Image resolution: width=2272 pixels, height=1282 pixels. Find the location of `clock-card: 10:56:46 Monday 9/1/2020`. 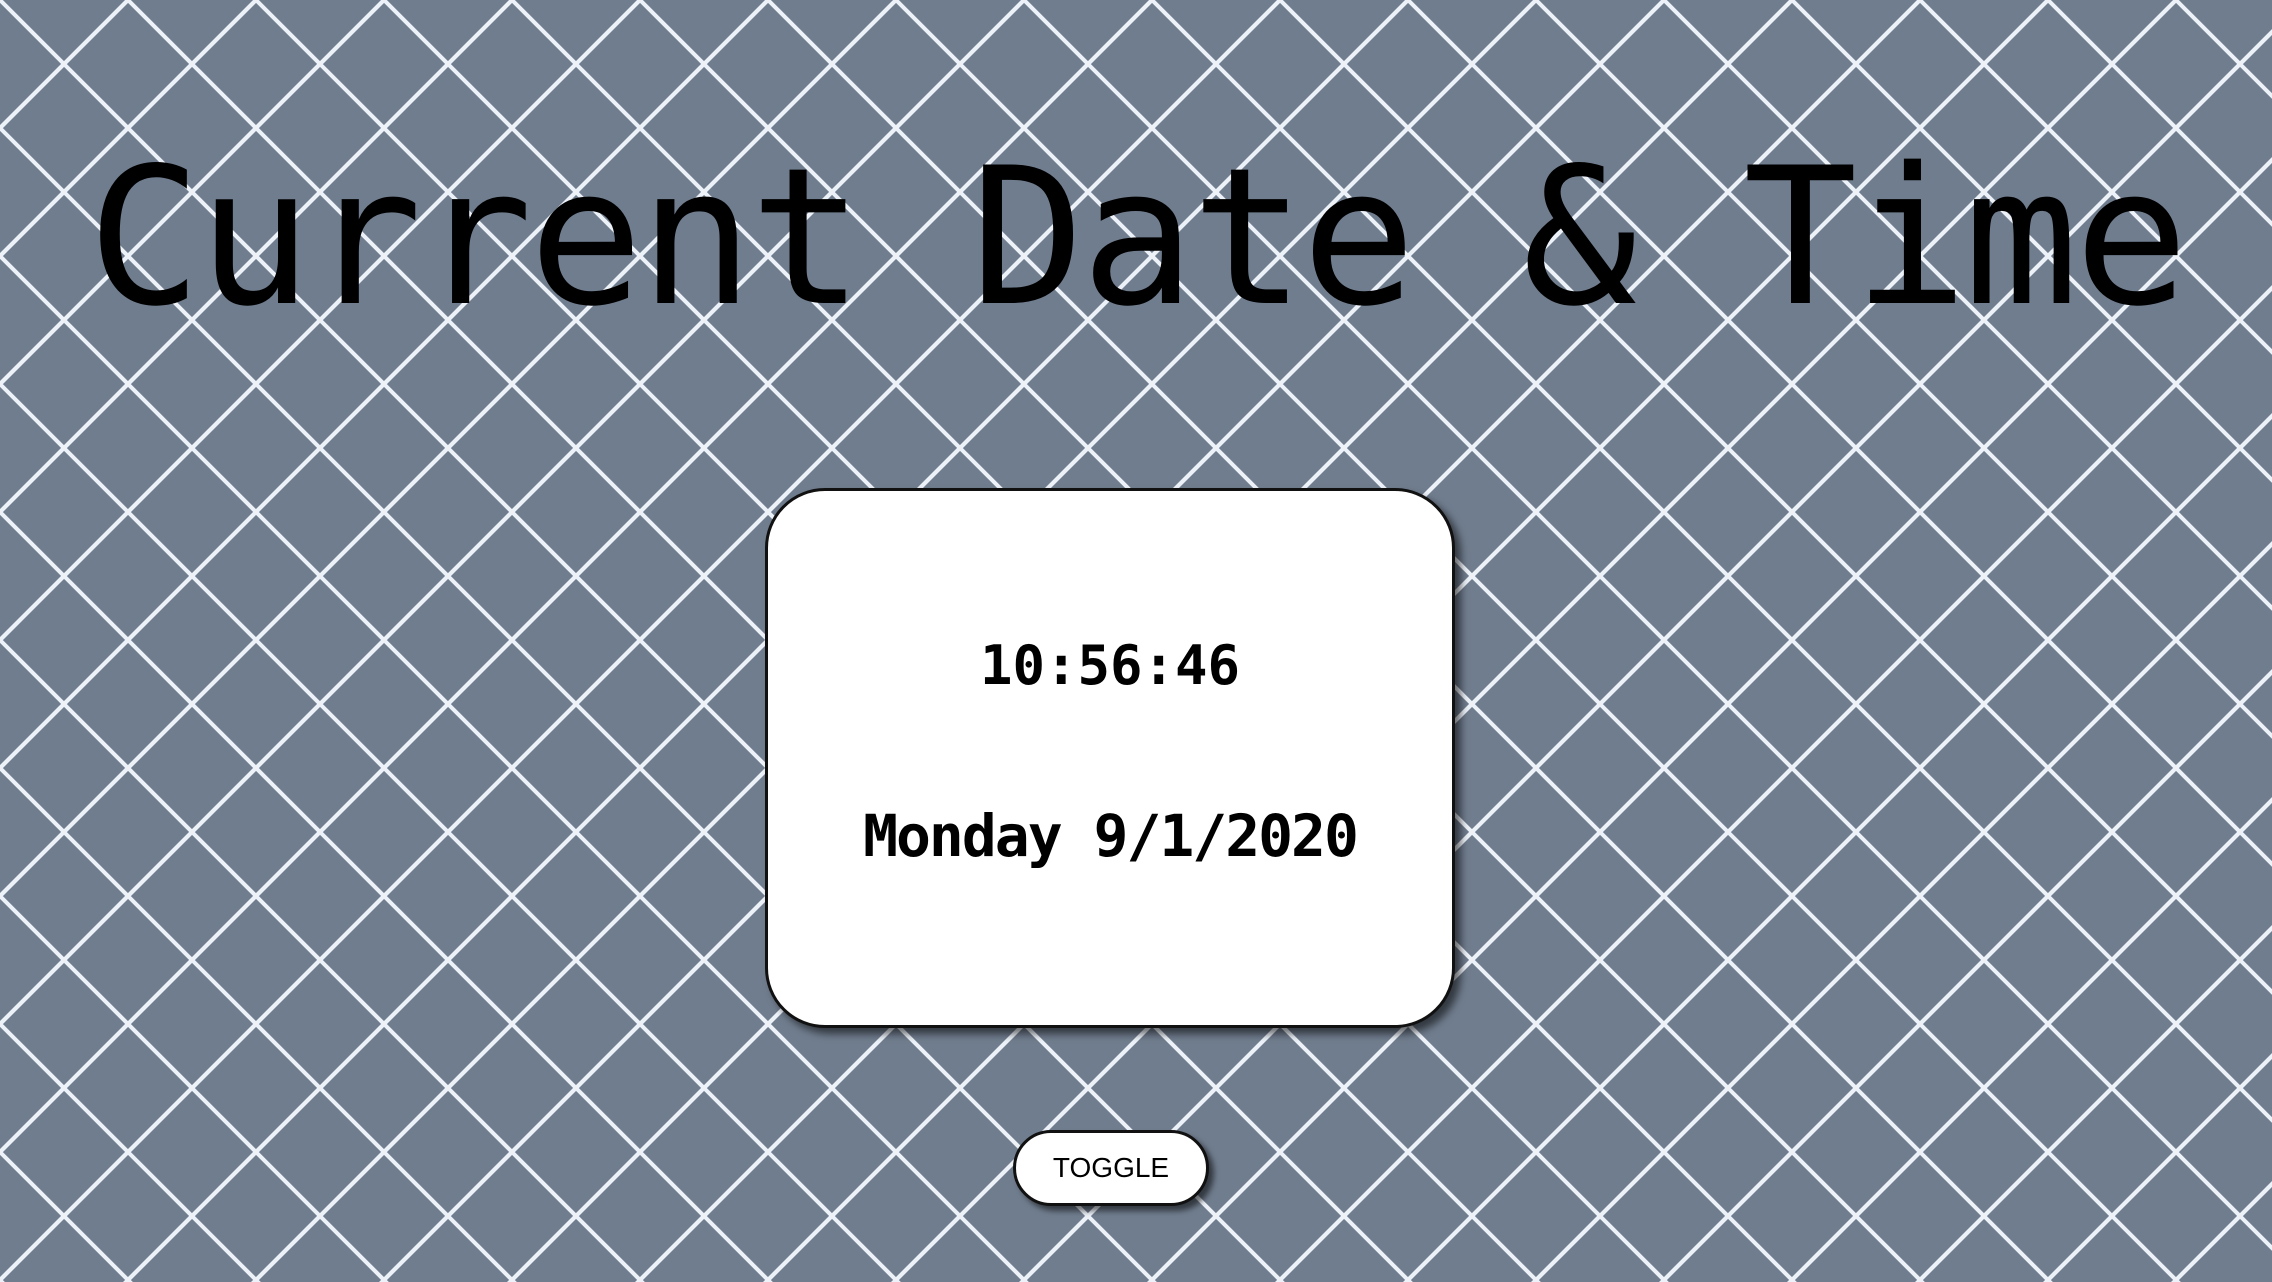

clock-card: 10:56:46 Monday 9/1/2020 is located at coordinates (1110, 758).